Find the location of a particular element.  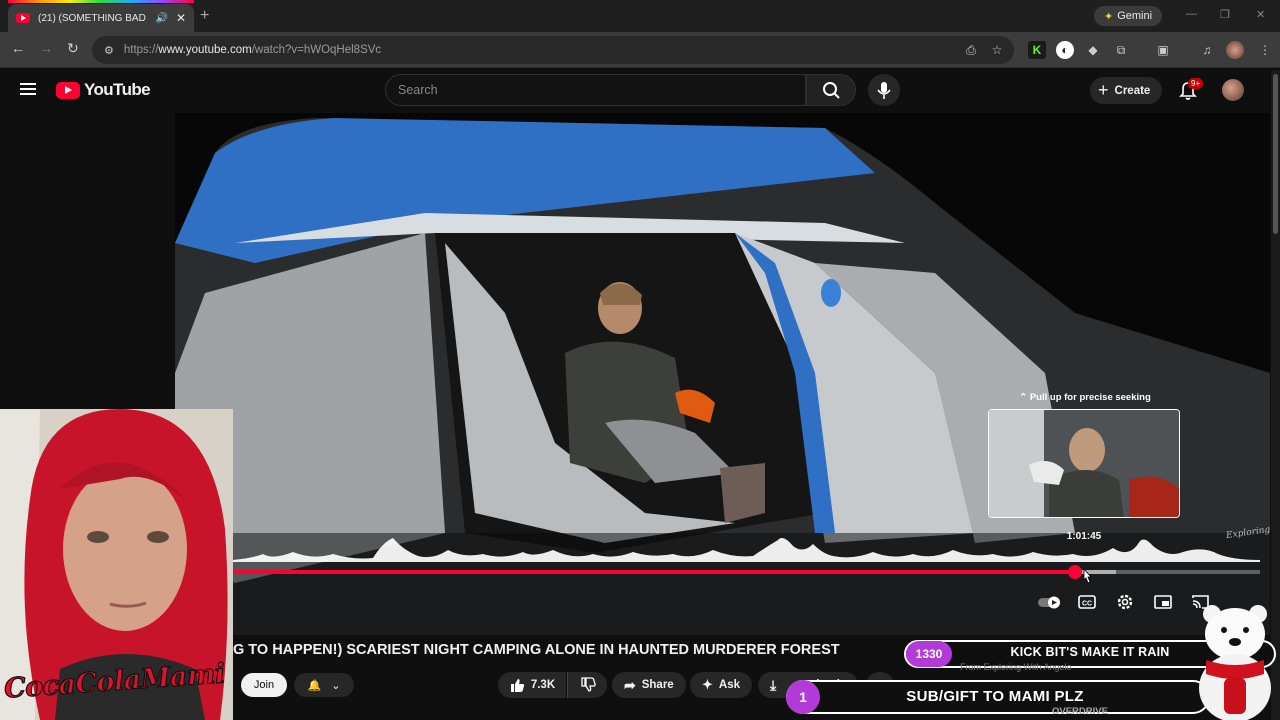

minimize-icon: — is located at coordinates (1191, 14).